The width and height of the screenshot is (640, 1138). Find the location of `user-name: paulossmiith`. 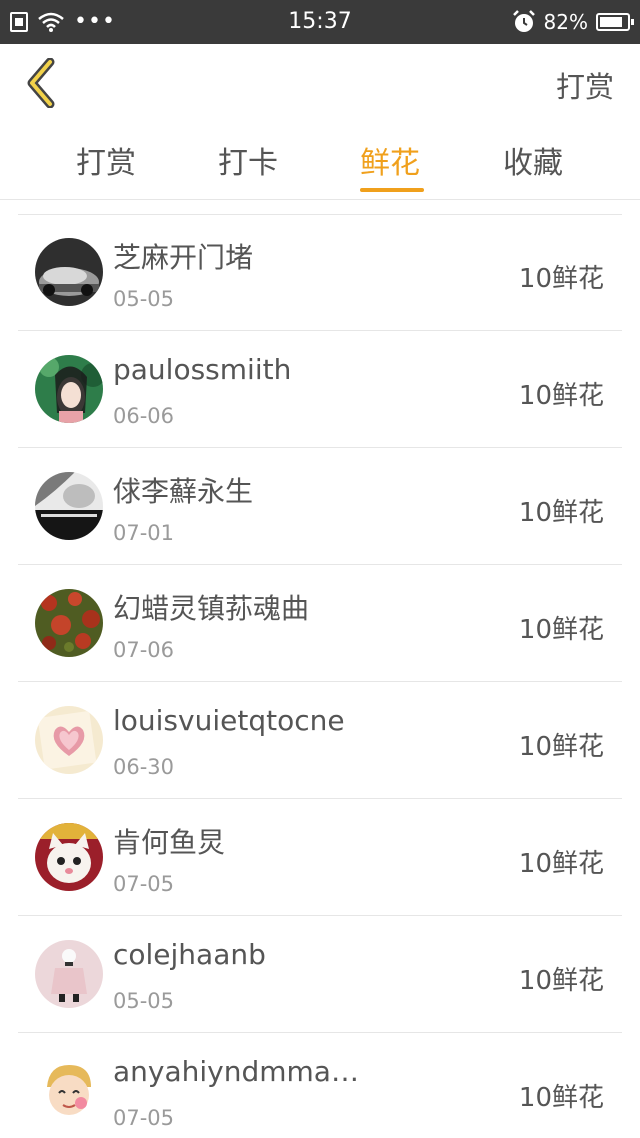

user-name: paulossmiith is located at coordinates (202, 369).